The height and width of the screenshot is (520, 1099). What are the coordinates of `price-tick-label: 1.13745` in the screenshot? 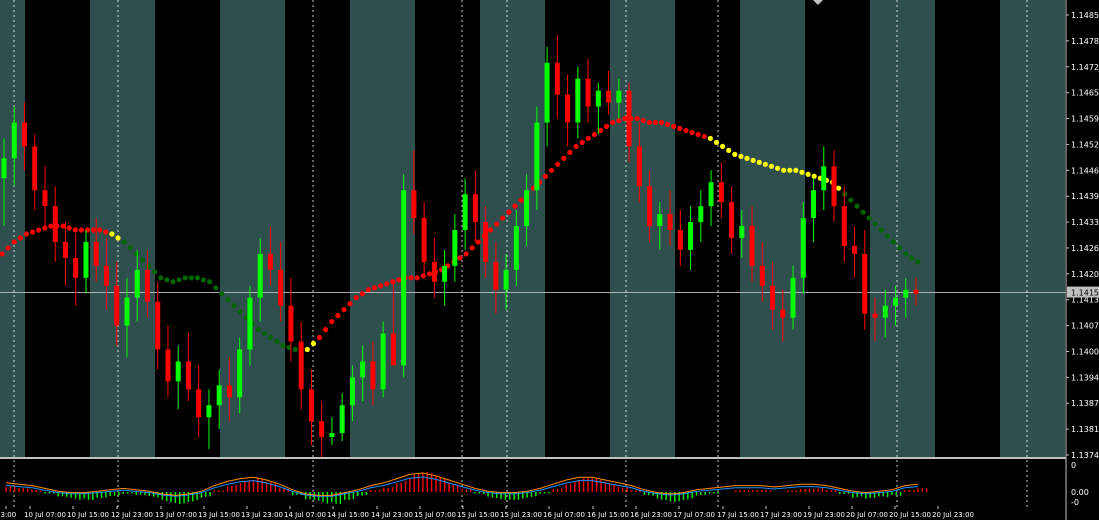 It's located at (1085, 455).